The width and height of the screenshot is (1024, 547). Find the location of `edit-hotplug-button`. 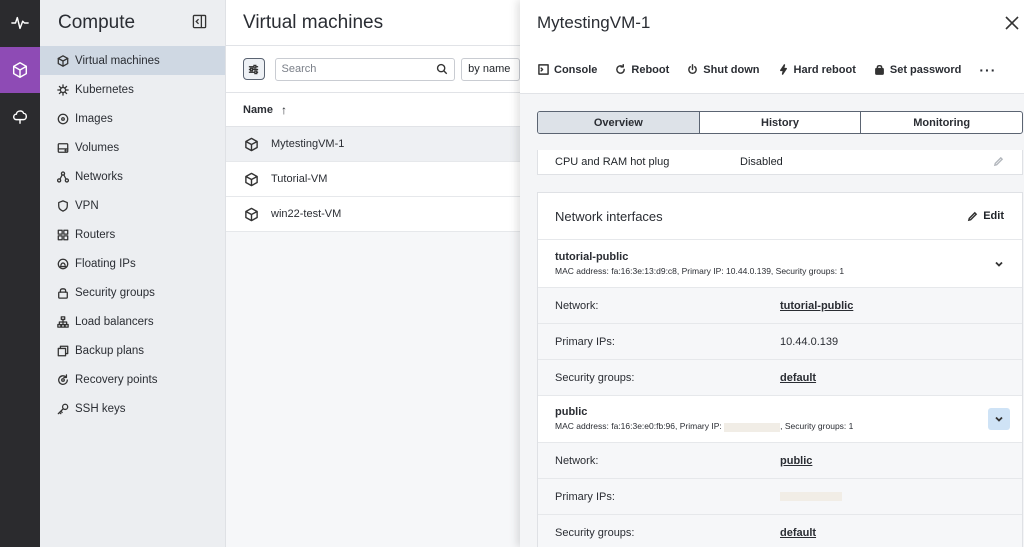

edit-hotplug-button is located at coordinates (998, 163).